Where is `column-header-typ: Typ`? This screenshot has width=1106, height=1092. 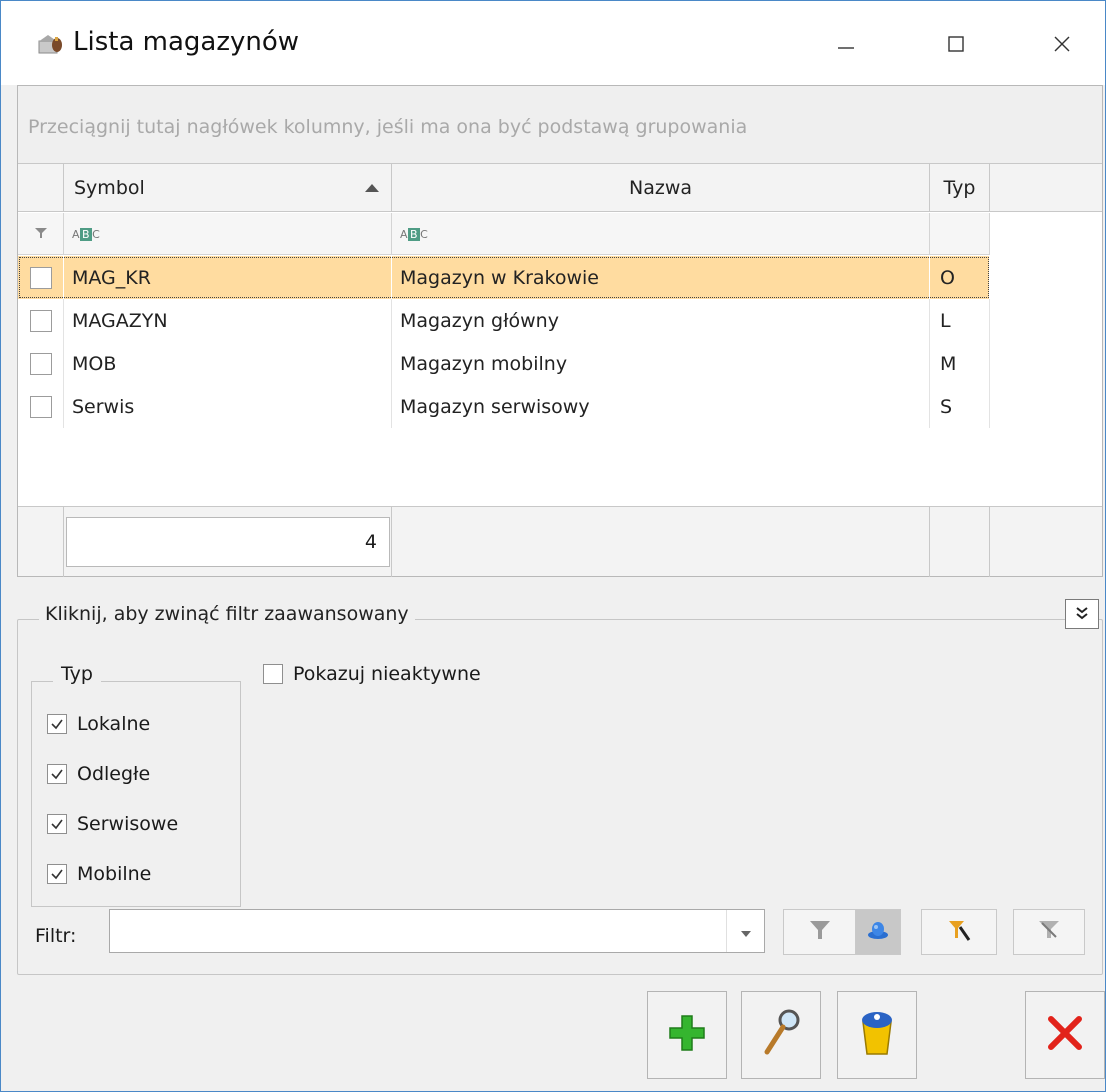 column-header-typ: Typ is located at coordinates (960, 188).